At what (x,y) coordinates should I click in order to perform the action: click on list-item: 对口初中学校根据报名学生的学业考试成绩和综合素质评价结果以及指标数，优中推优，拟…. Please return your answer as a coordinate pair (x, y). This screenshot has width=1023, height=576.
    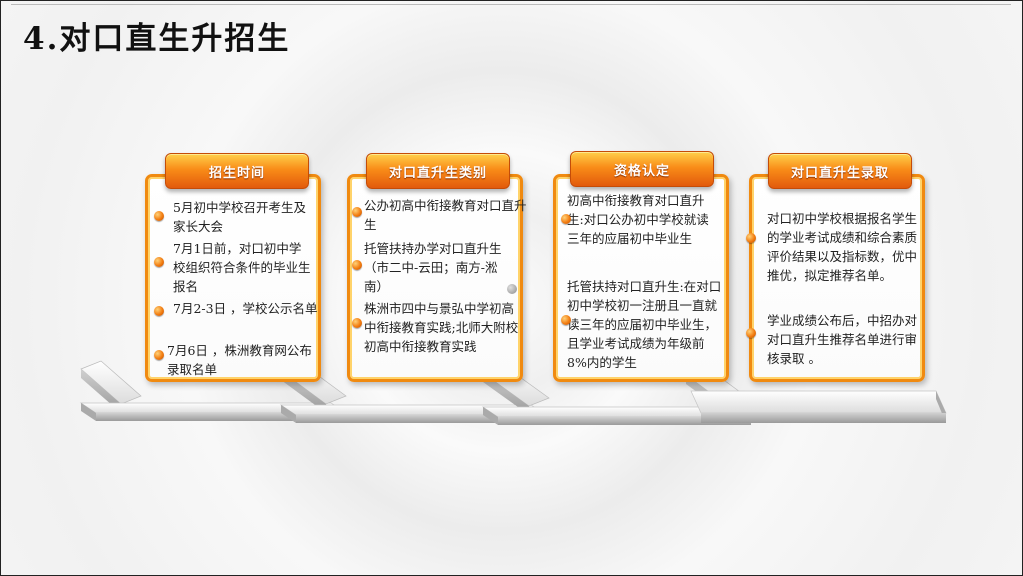
    Looking at the image, I should click on (842, 247).